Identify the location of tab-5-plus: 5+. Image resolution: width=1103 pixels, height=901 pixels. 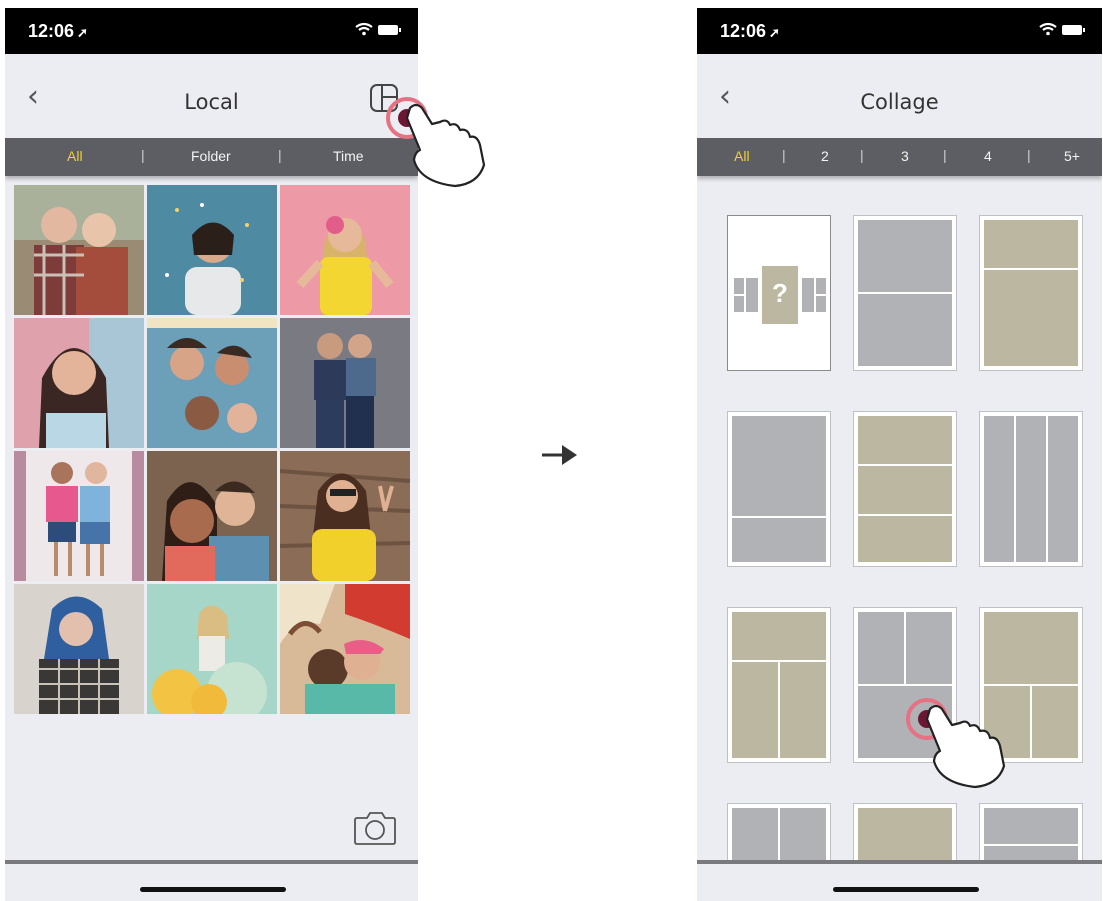
(1072, 156).